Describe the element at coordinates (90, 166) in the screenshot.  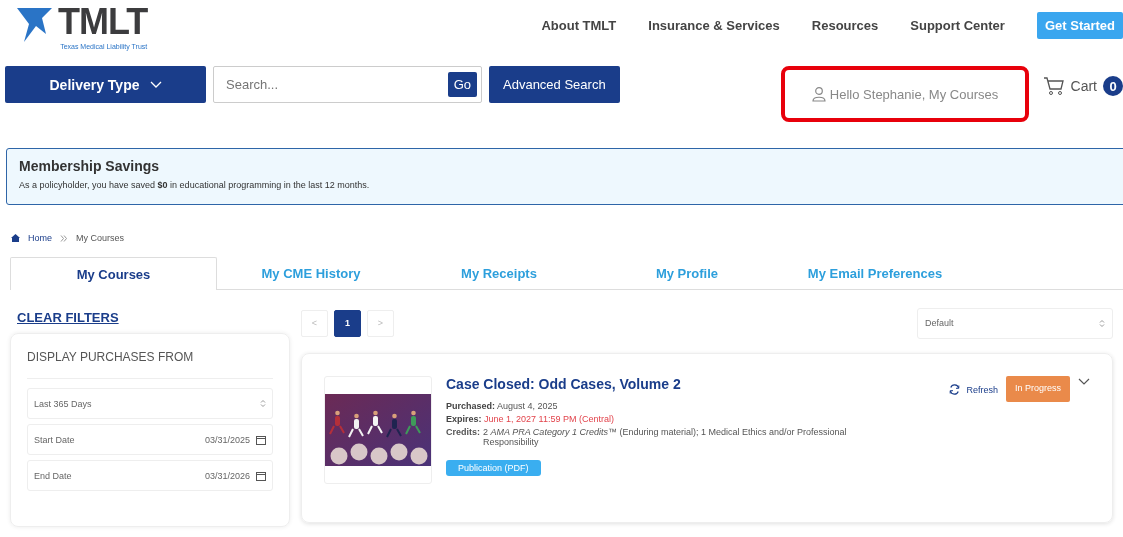
I see `banner-title: Membership Savings` at that location.